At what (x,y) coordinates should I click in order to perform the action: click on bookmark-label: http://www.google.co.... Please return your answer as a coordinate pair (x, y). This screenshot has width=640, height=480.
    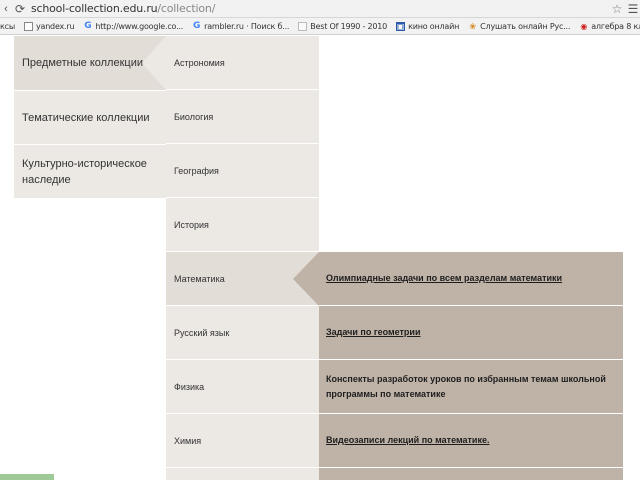
    Looking at the image, I should click on (139, 26).